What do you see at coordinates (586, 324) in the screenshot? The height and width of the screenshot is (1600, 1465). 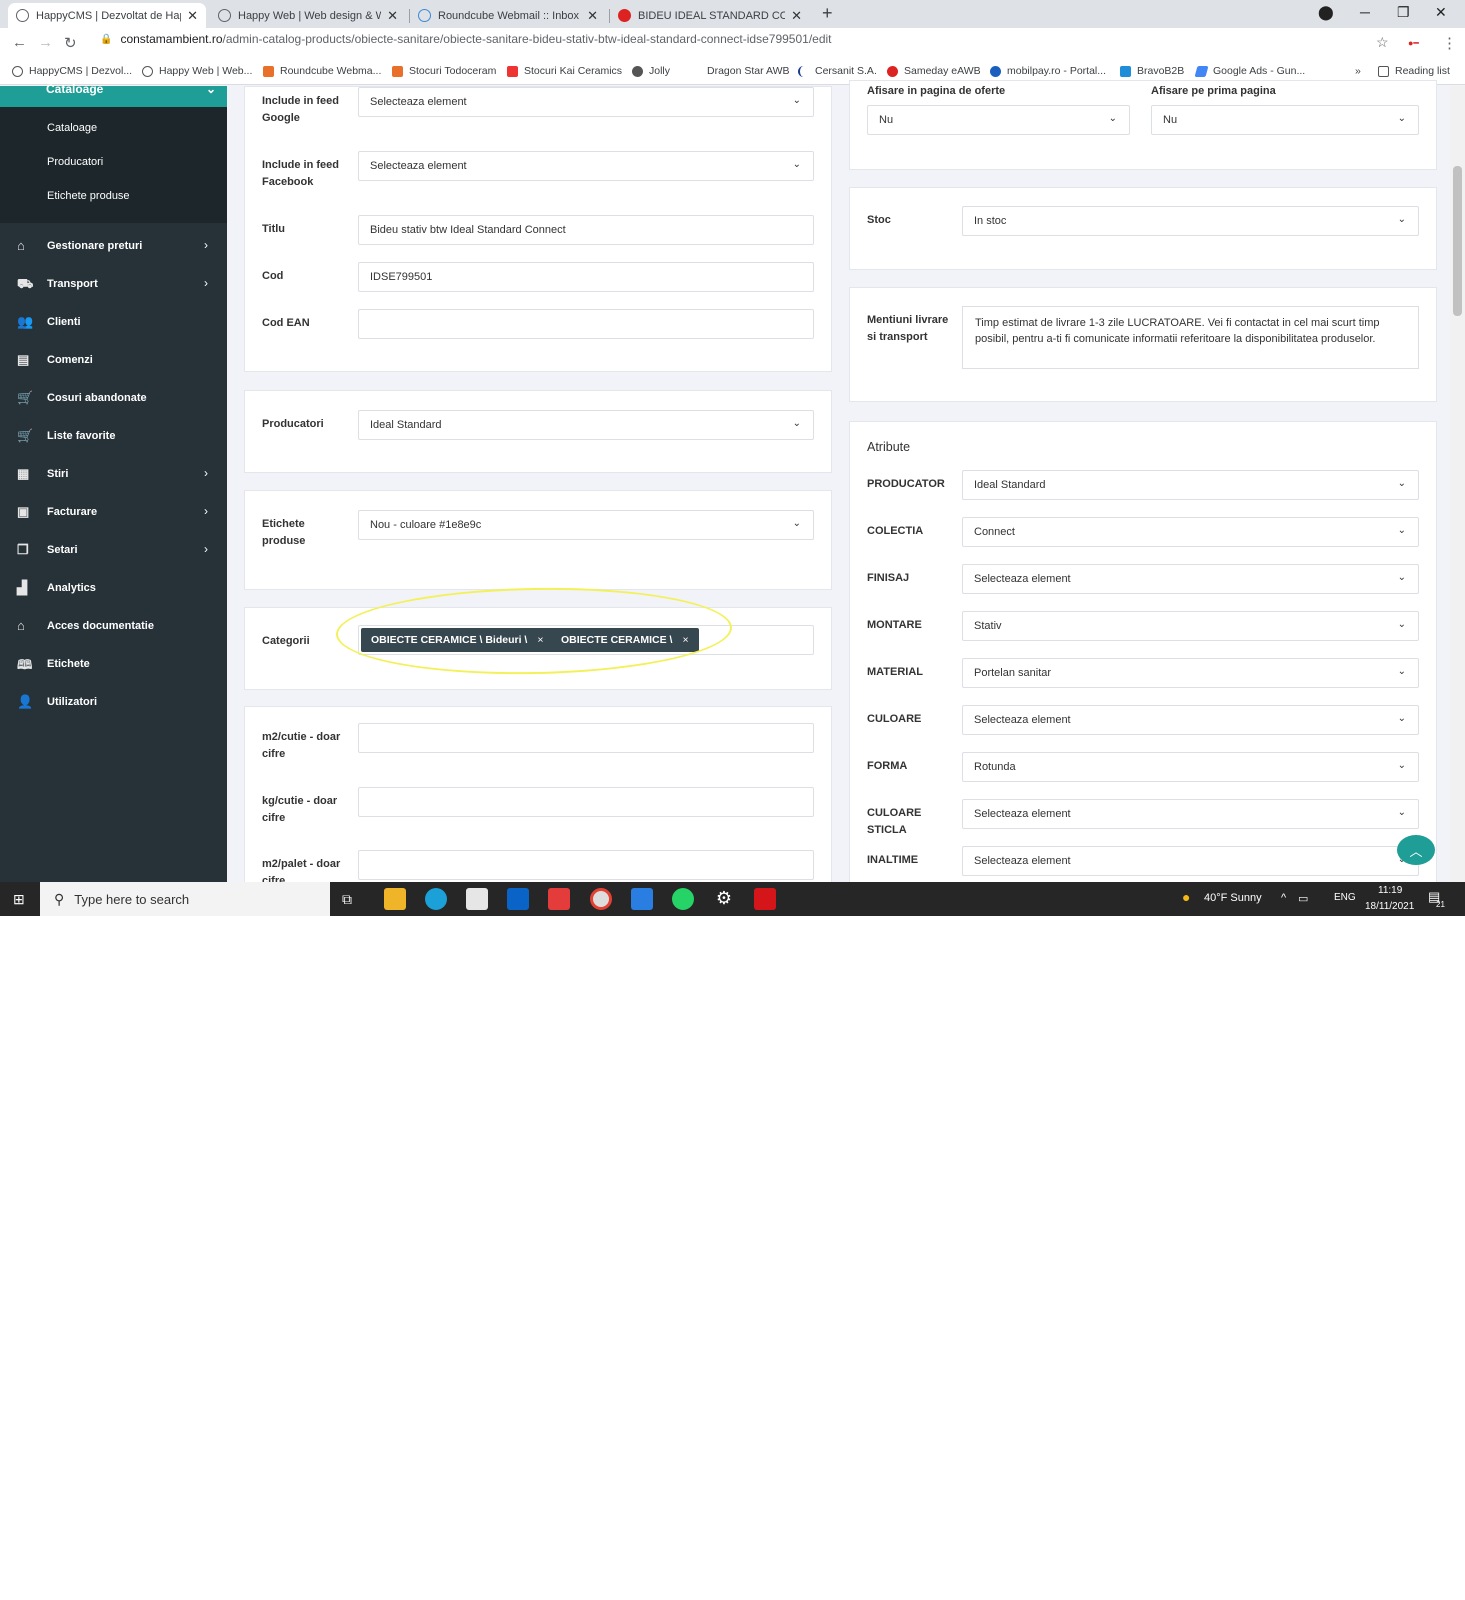 I see `ean-input` at bounding box center [586, 324].